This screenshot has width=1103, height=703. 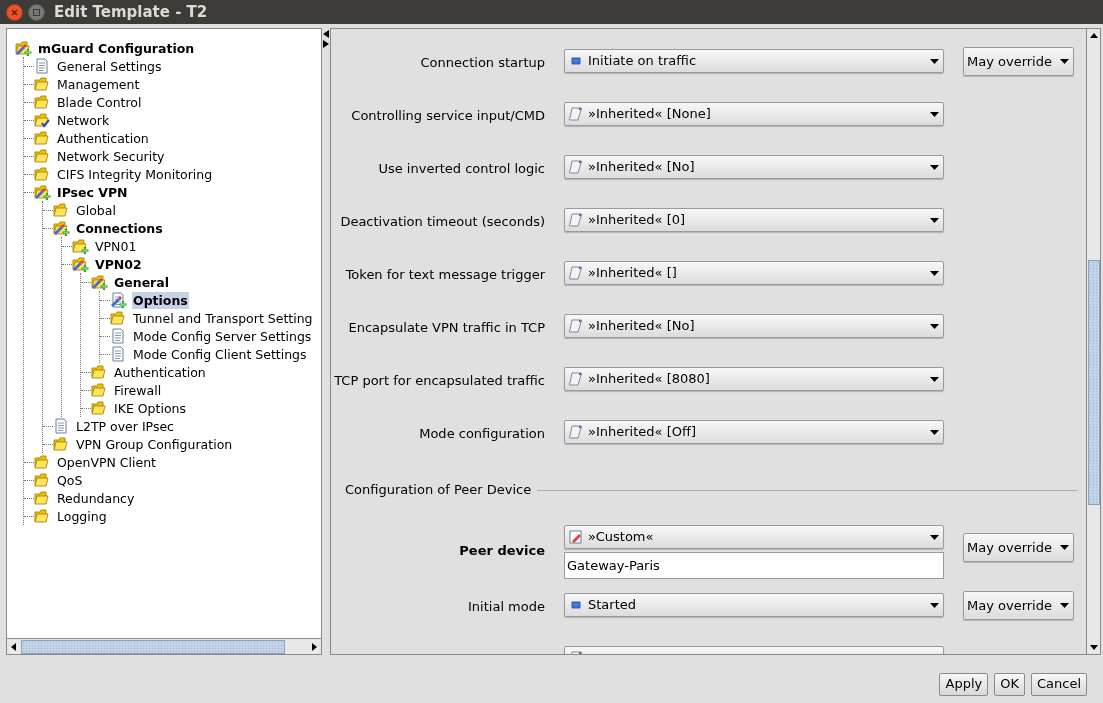 I want to click on tree-item: Global, so click(x=96, y=210).